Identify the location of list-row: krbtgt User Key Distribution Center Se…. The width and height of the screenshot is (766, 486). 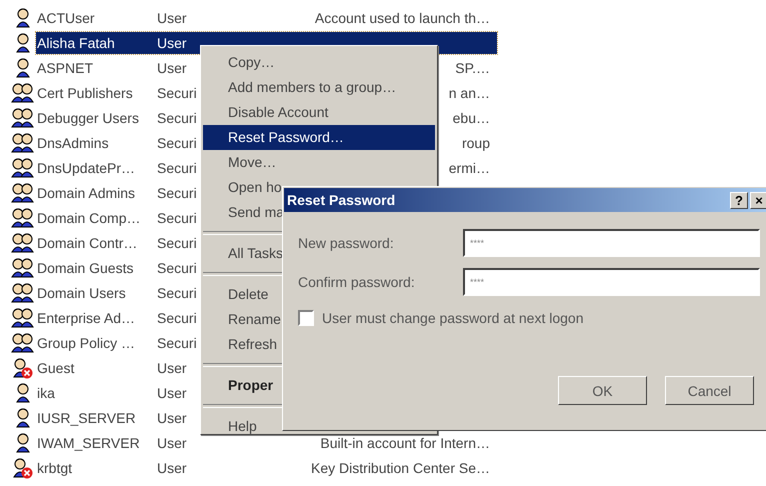
(266, 467).